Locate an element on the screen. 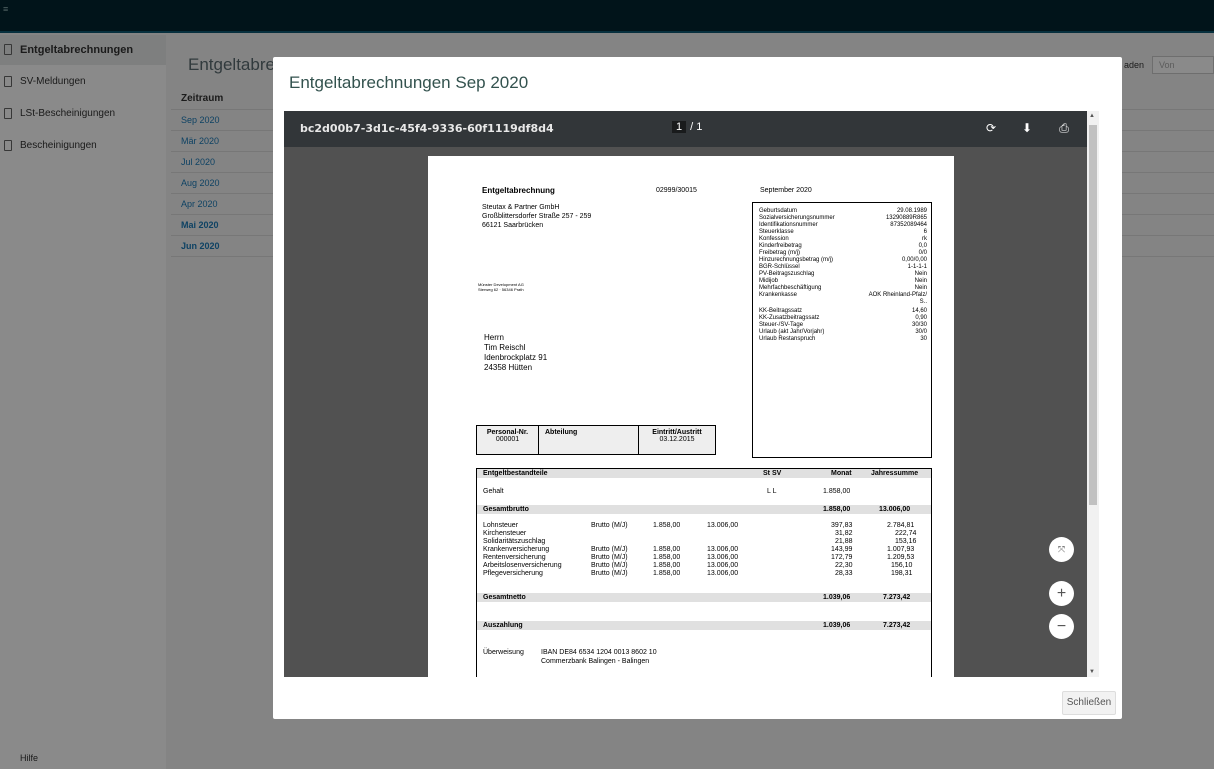  zoom-in-button: + is located at coordinates (1061, 593).